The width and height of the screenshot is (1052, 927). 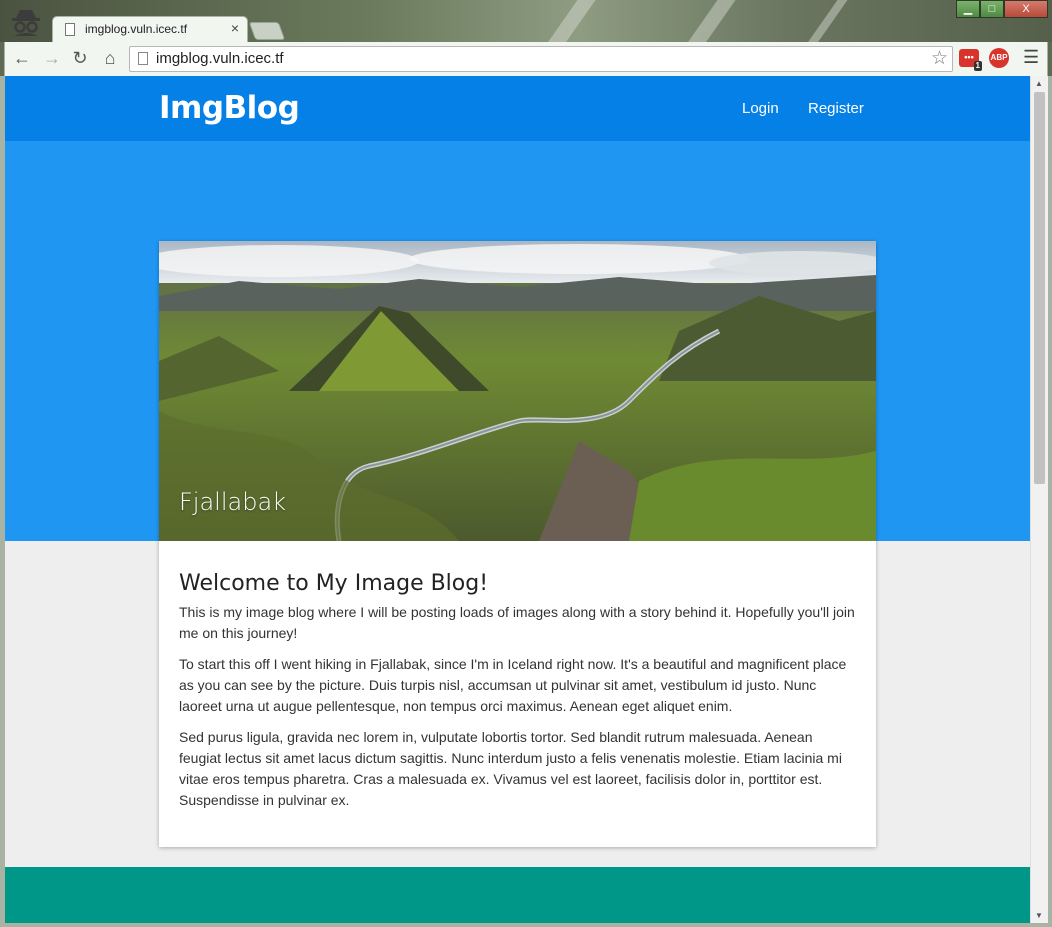 I want to click on menu-icon: ☰, so click(x=1031, y=57).